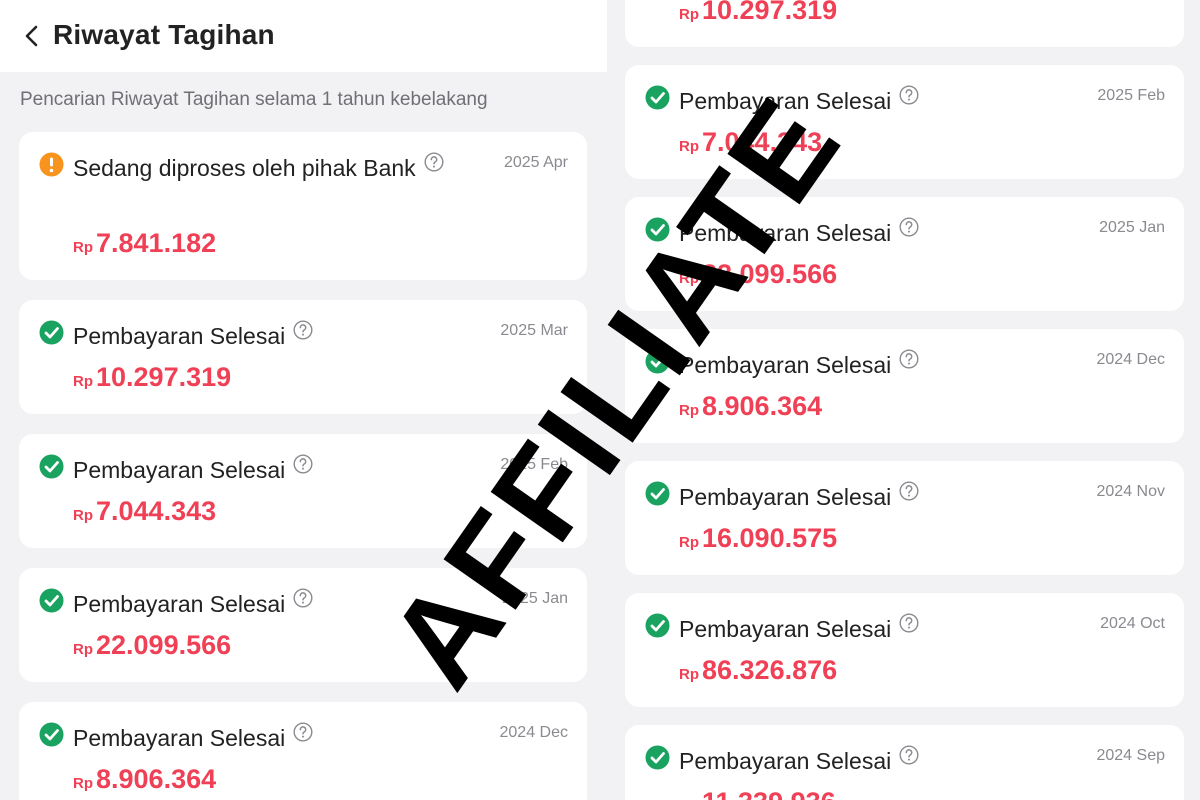 The width and height of the screenshot is (1200, 800). I want to click on status-text: Sedang diproses oleh pihak Bank, so click(244, 168).